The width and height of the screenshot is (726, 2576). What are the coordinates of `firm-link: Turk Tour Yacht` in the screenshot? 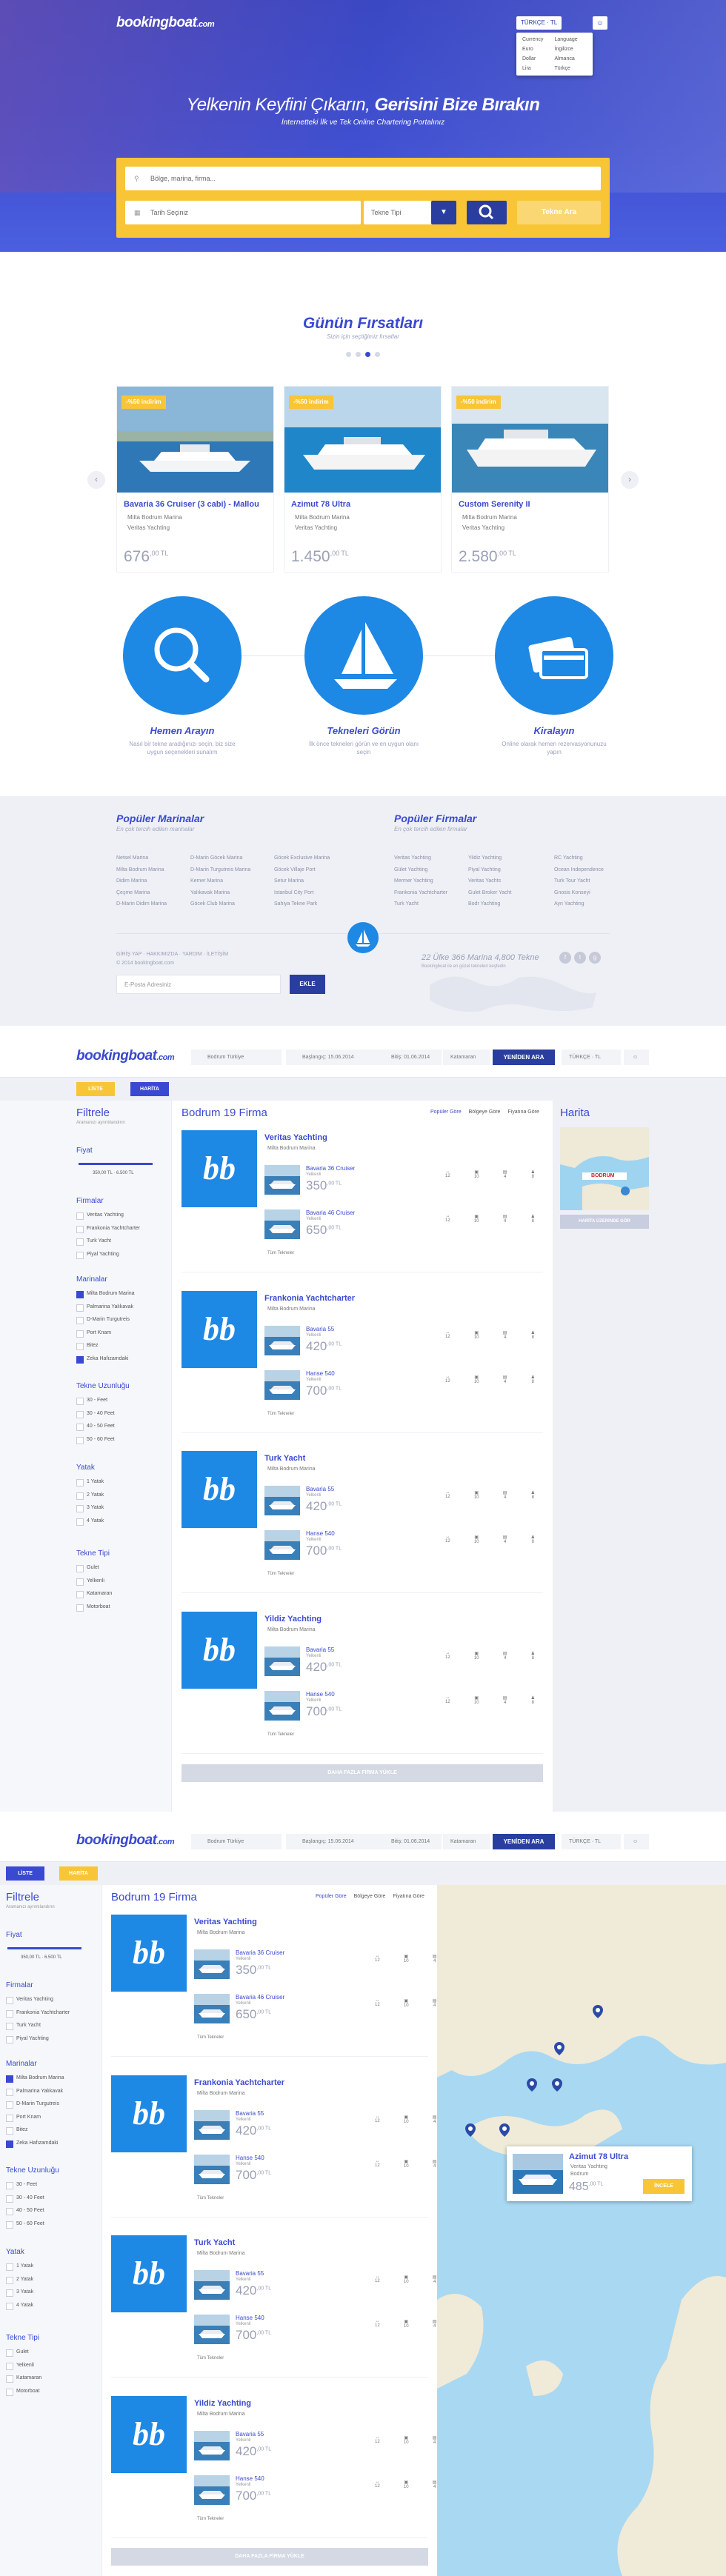 It's located at (579, 881).